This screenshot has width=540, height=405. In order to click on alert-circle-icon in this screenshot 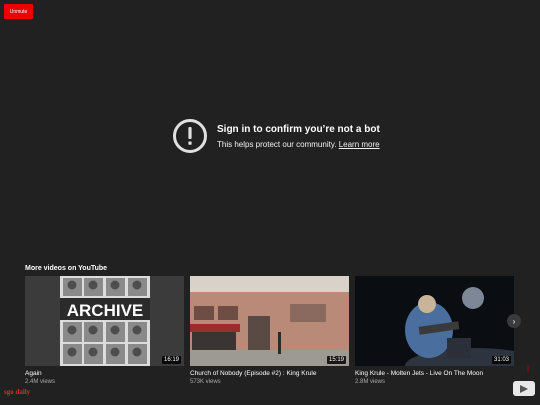, I will do `click(190, 136)`.